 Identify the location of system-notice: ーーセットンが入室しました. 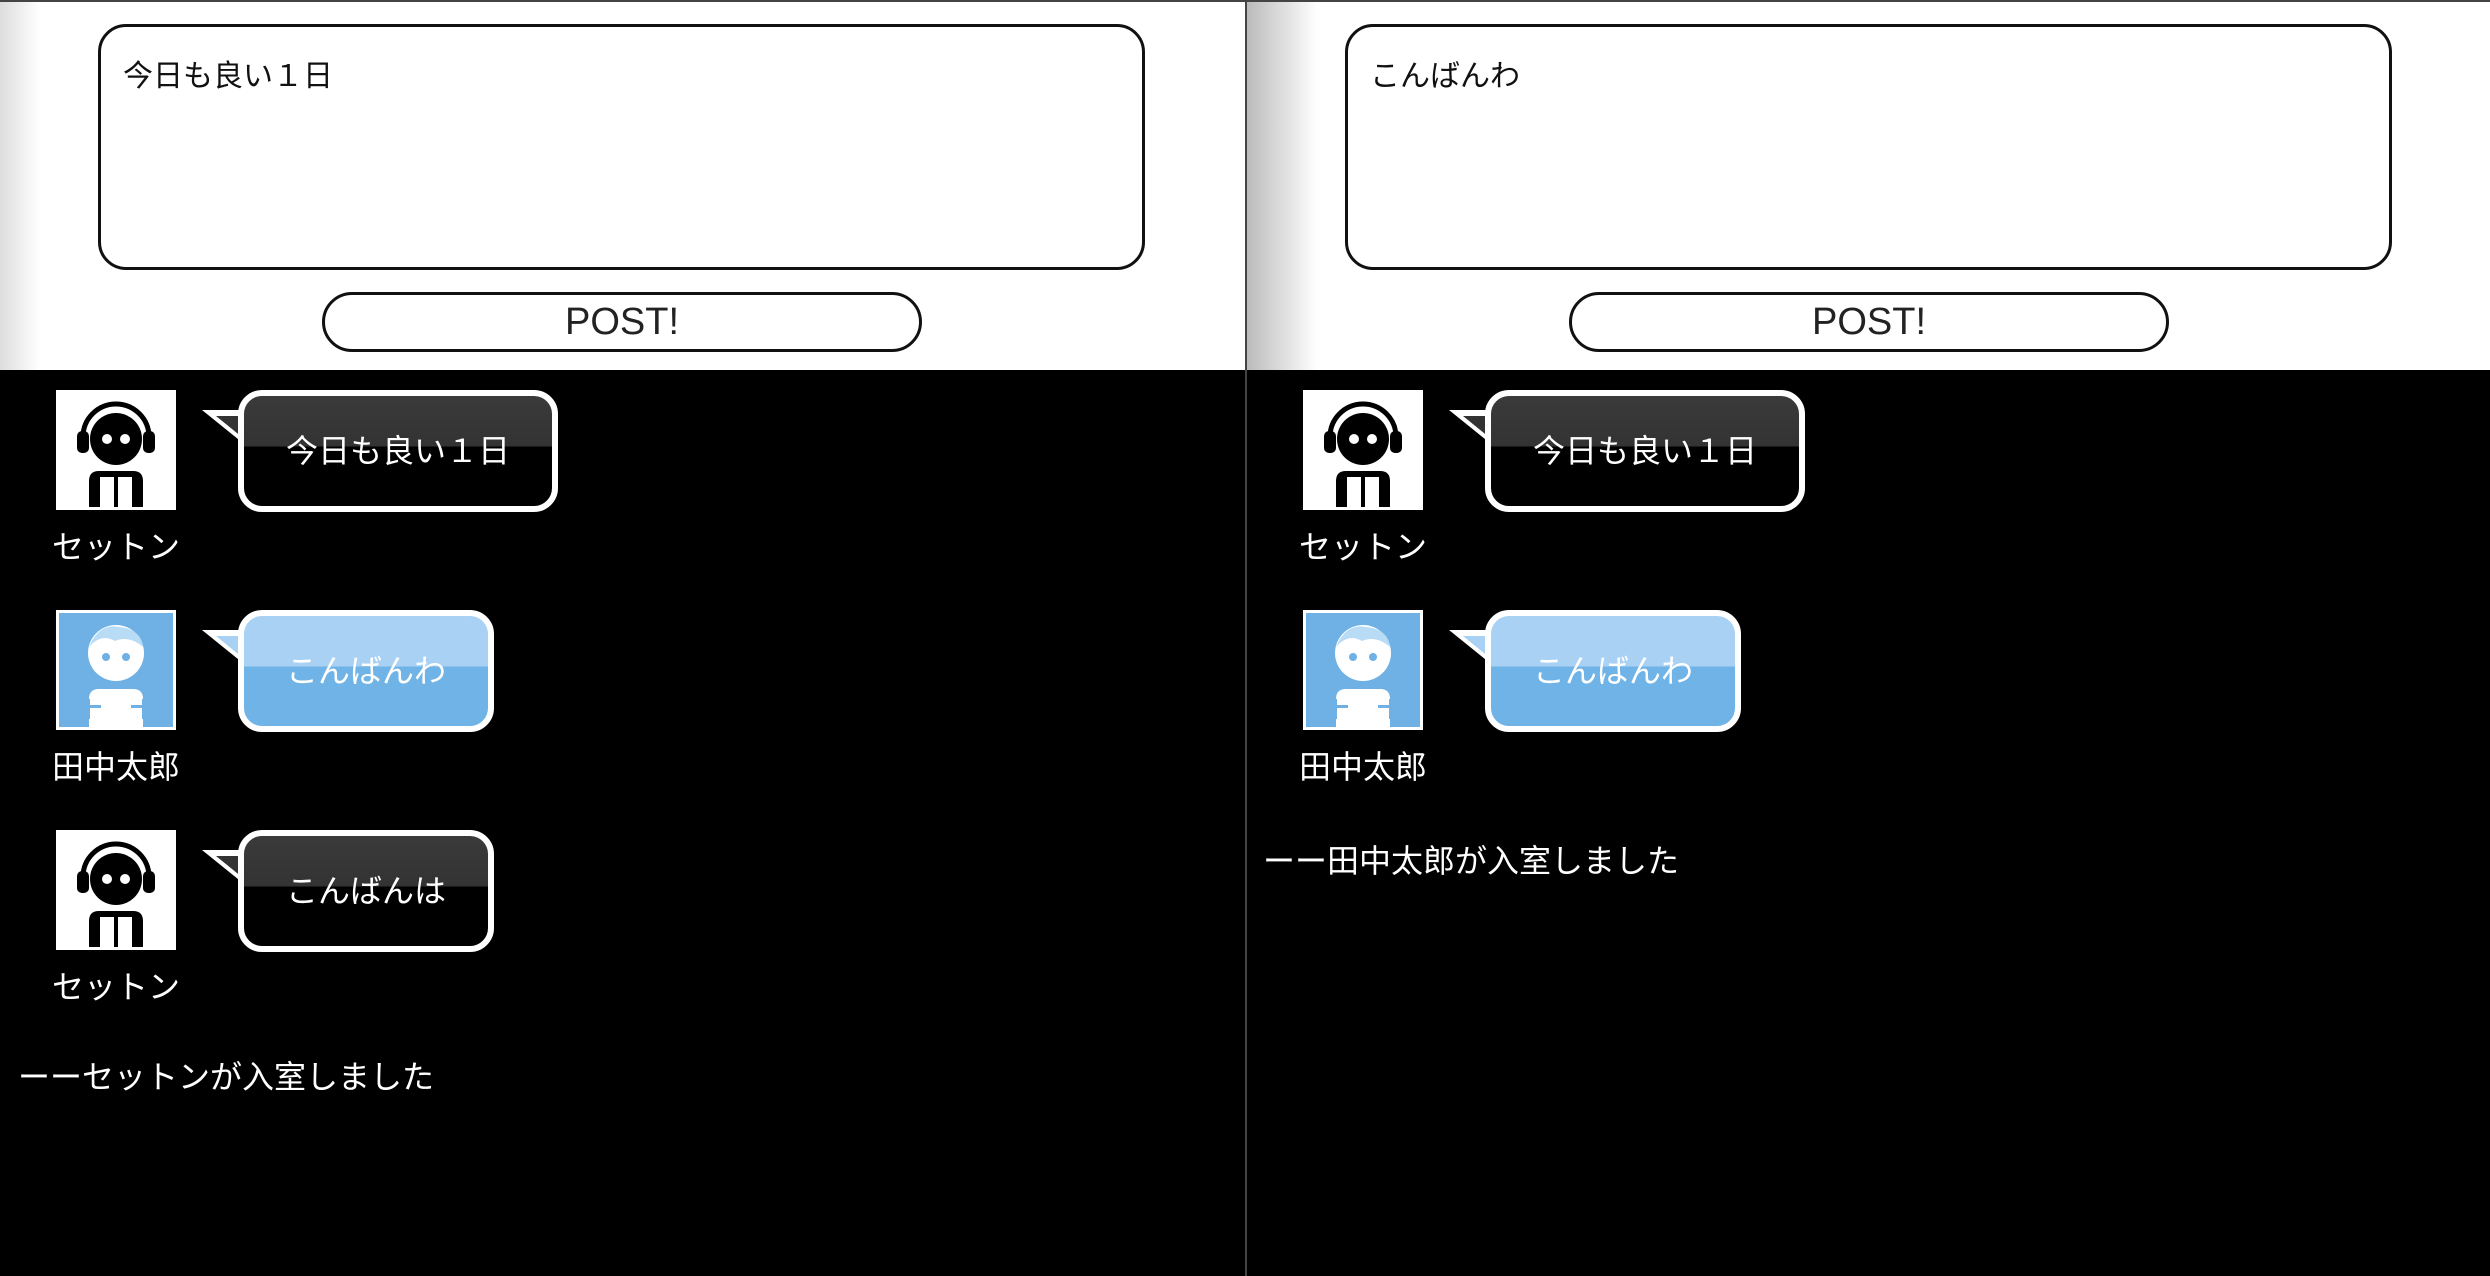
(226, 1077).